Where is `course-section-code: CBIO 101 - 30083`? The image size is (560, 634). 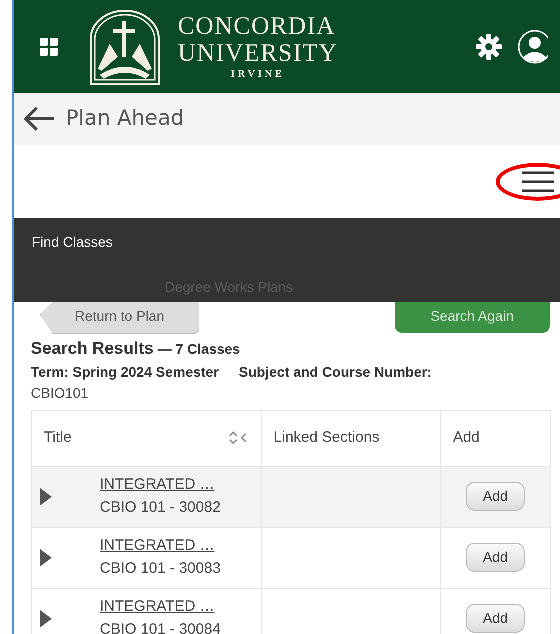 course-section-code: CBIO 101 - 30083 is located at coordinates (160, 568).